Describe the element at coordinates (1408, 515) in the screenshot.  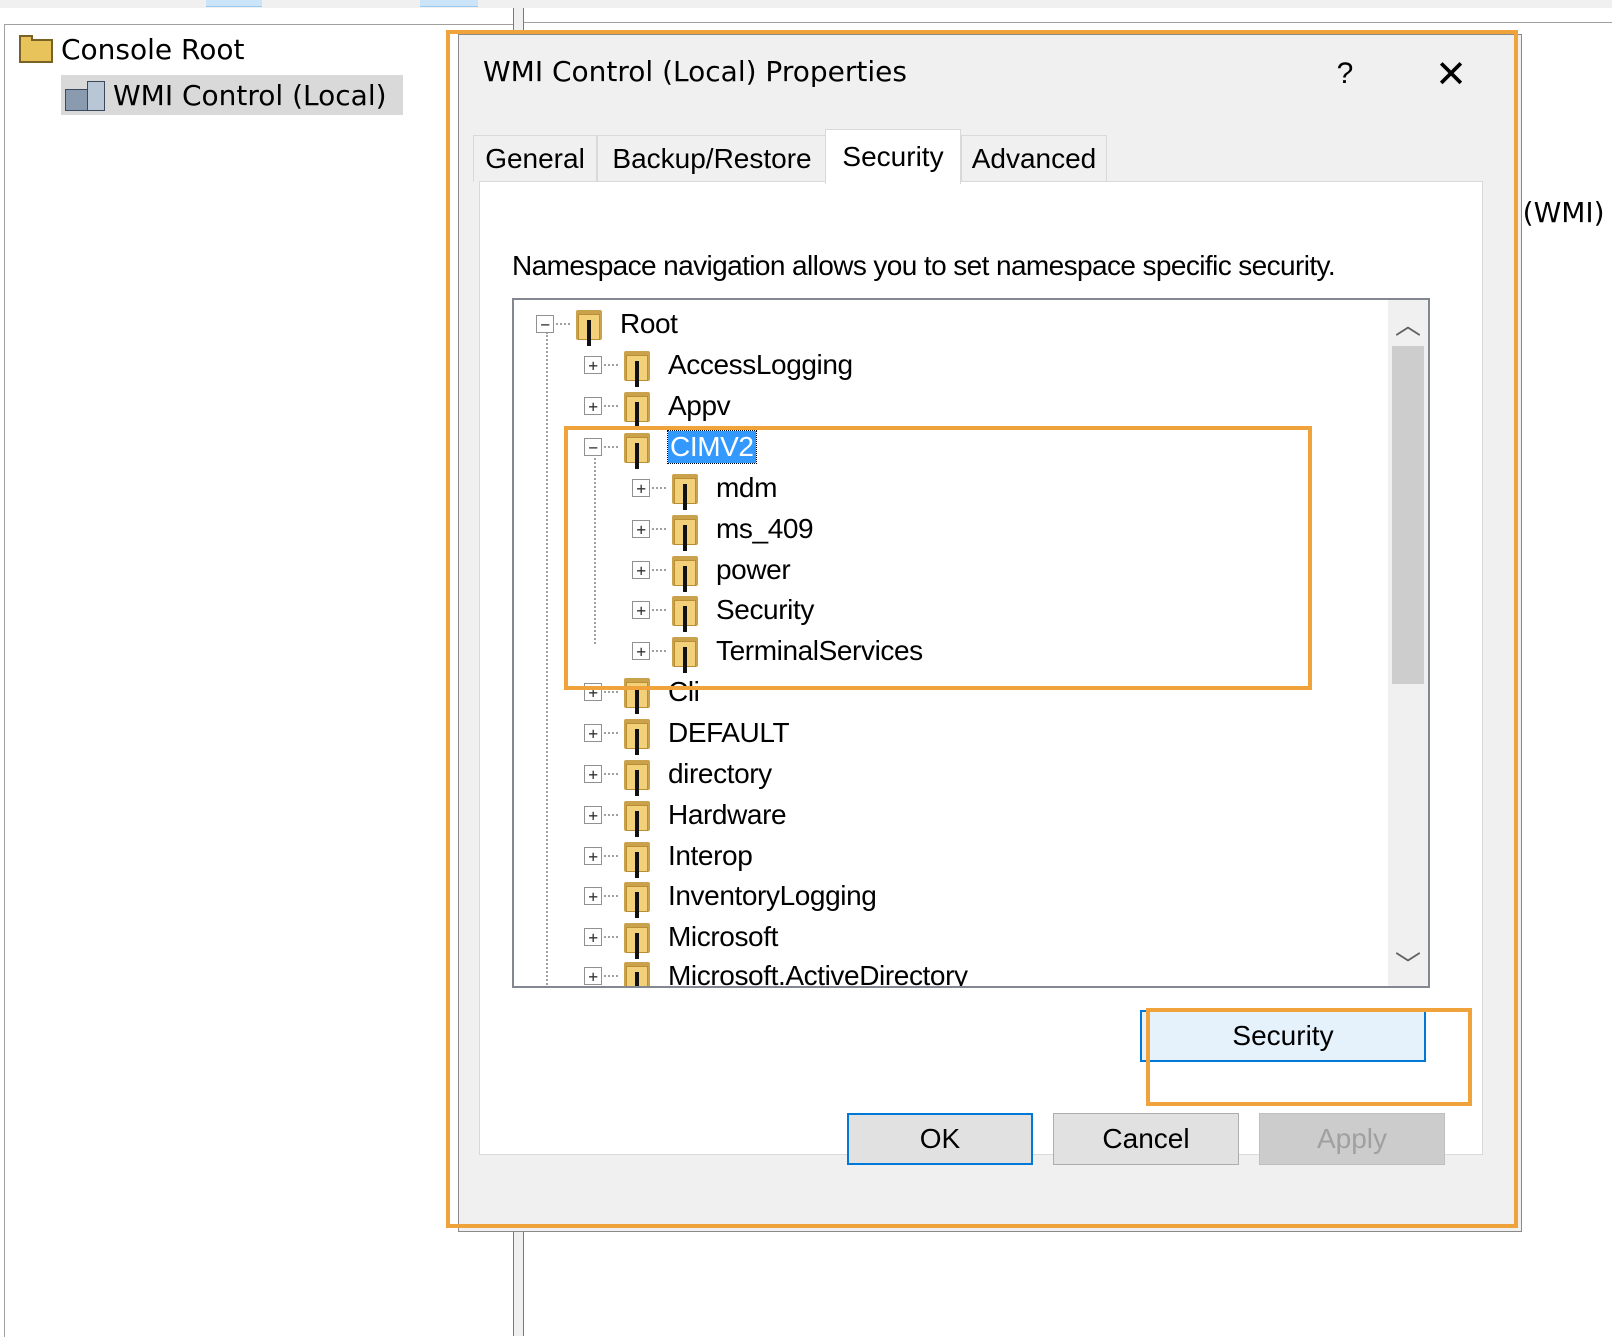
I see `scrollbar-thumb` at that location.